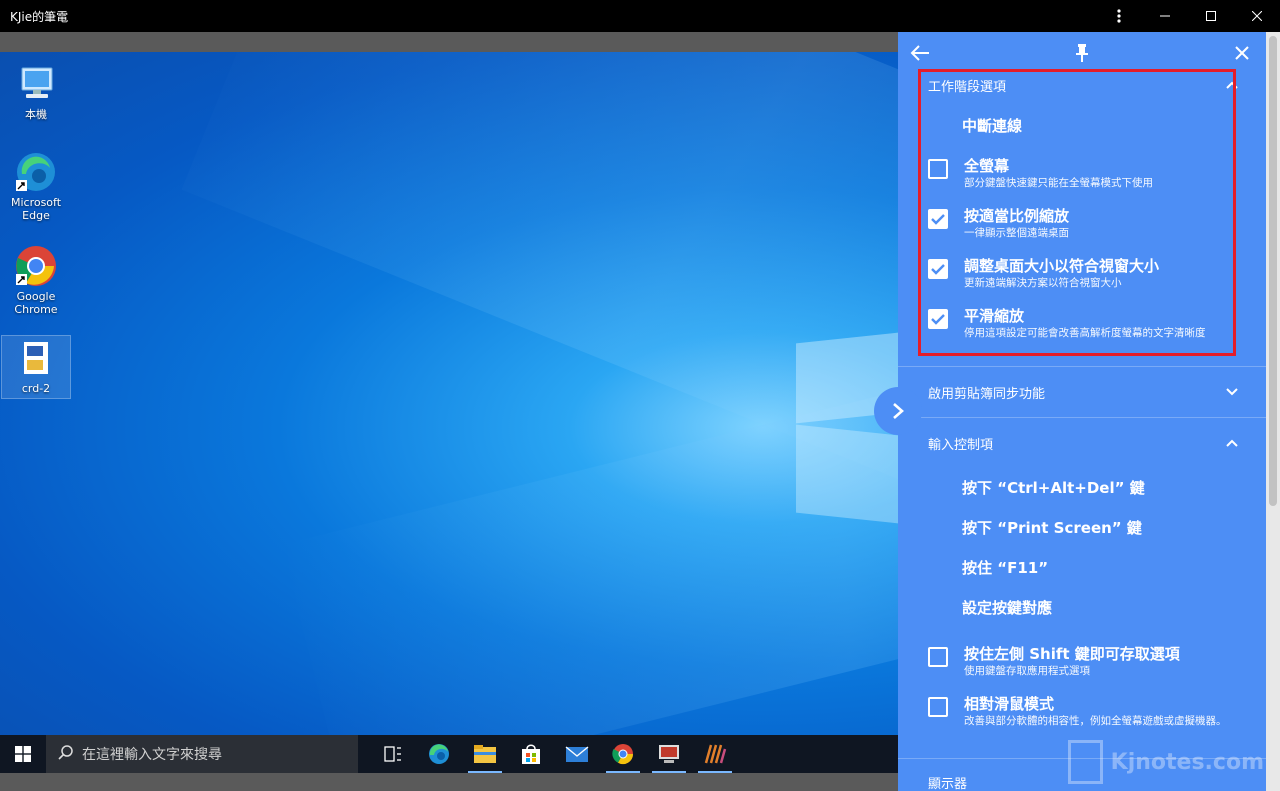 The image size is (1280, 791). I want to click on desktop-icon-edge: Microsoft Edge, so click(36, 186).